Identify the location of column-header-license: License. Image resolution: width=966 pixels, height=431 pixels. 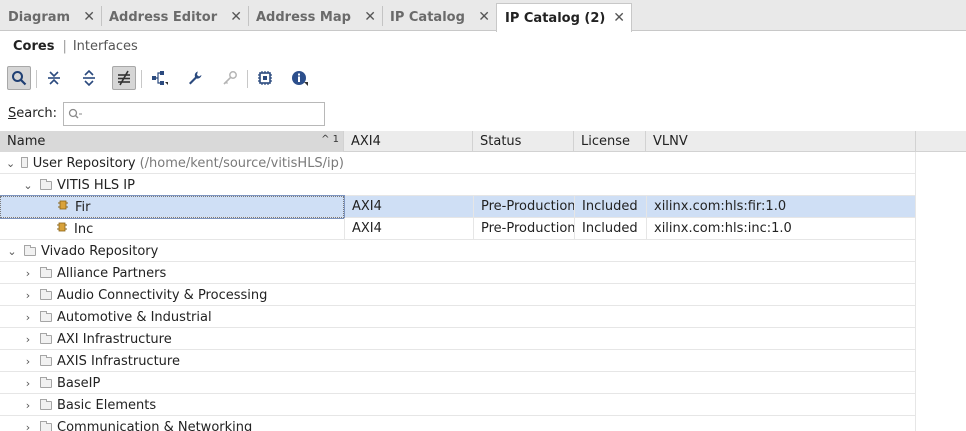
(610, 141).